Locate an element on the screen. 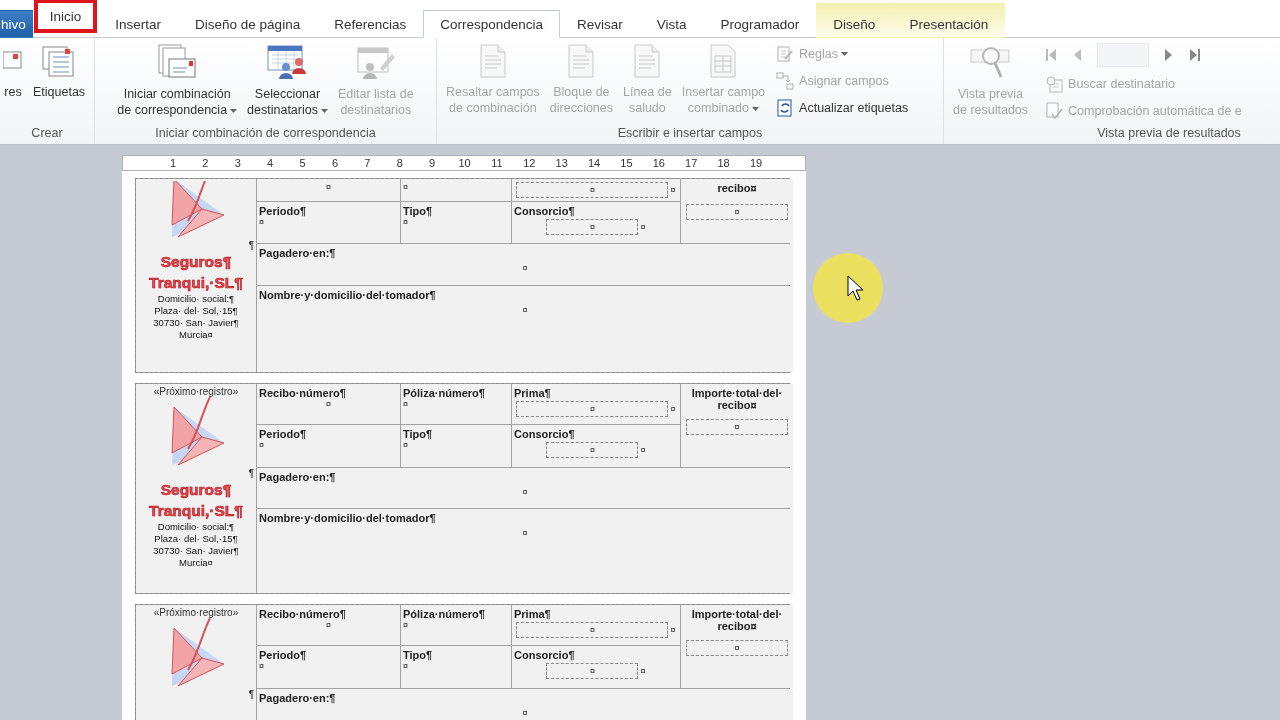  ribbon-button: Etiquetas is located at coordinates (59, 72).